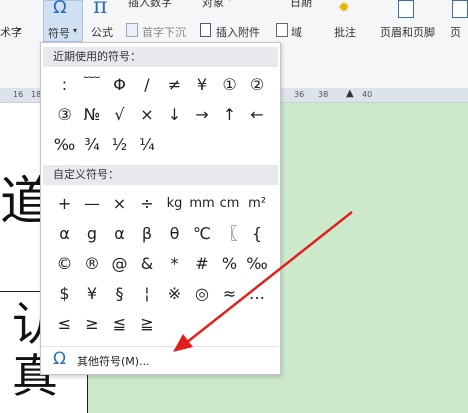  What do you see at coordinates (147, 294) in the screenshot?
I see `symbol-cell: ¦` at bounding box center [147, 294].